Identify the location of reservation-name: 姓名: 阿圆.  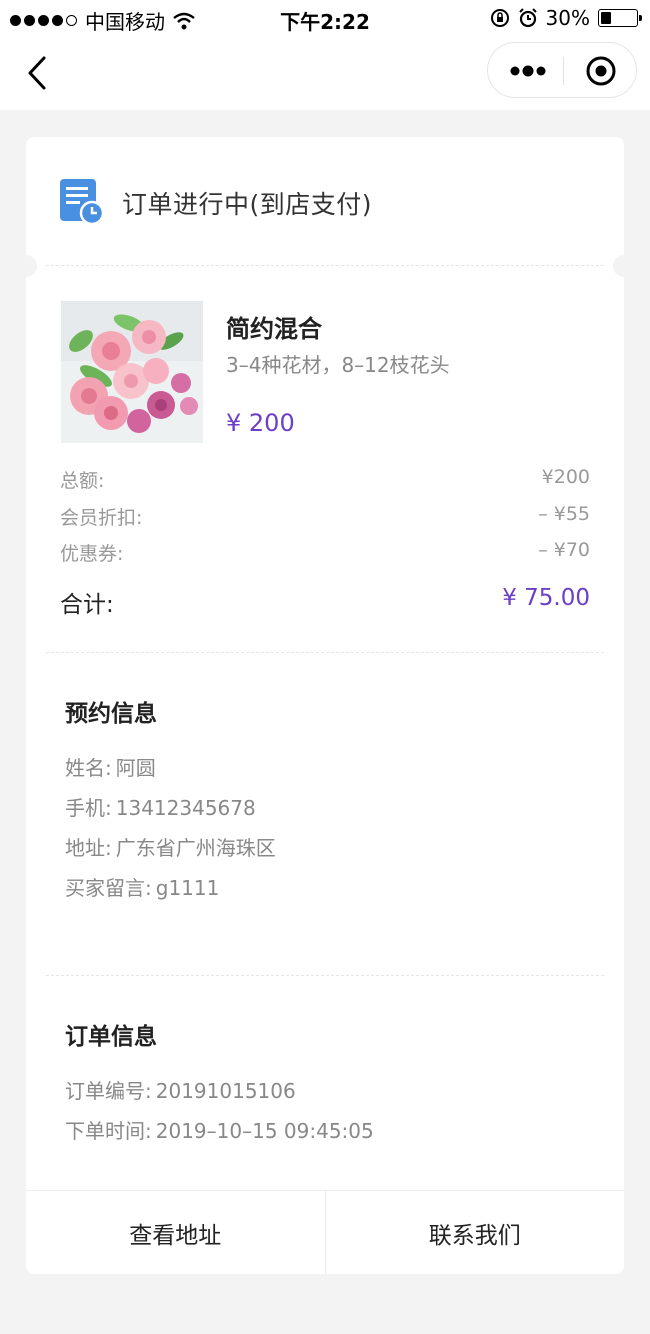
(110, 766).